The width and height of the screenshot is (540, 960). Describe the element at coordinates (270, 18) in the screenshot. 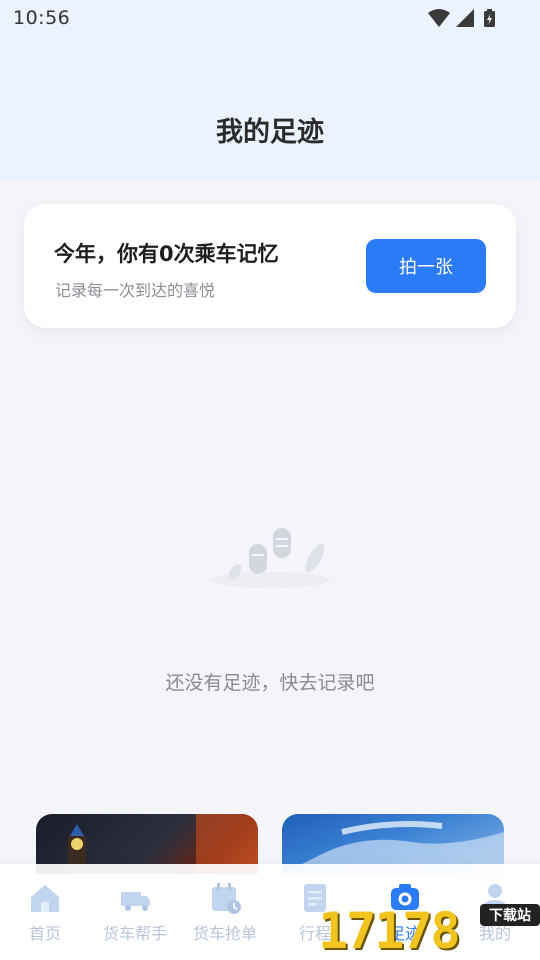

I see `status-bar: 10:56` at that location.